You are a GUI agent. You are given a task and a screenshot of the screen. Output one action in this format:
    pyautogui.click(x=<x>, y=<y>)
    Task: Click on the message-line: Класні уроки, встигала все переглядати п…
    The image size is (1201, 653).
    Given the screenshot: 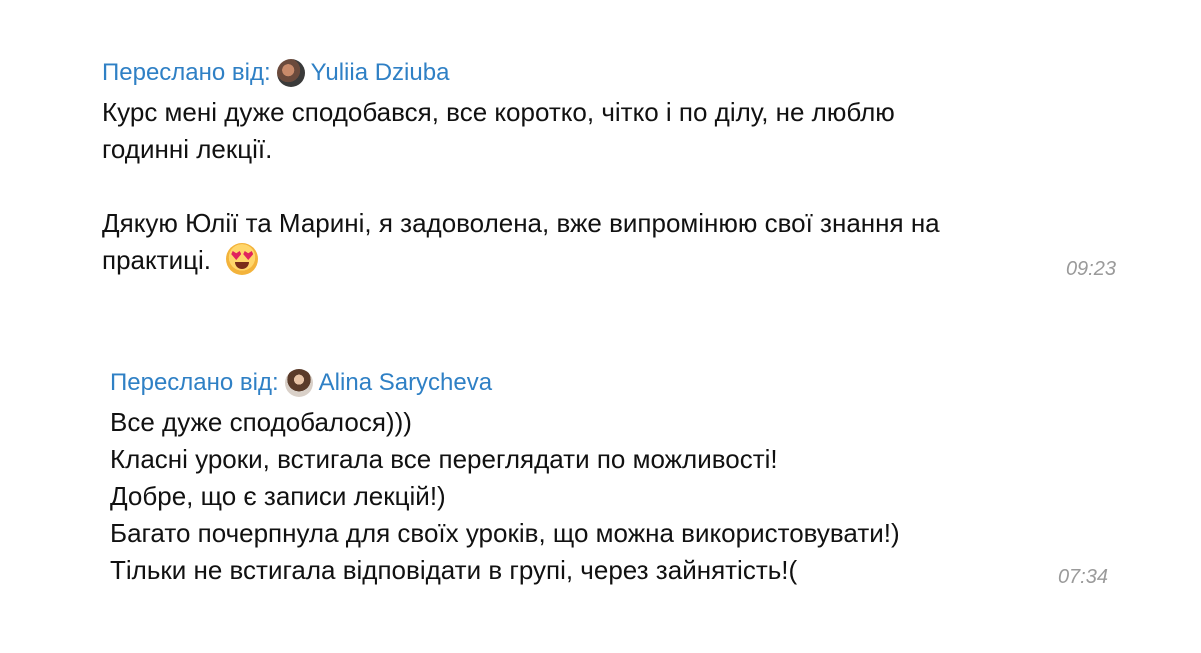 What is the action you would take?
    pyautogui.click(x=444, y=459)
    